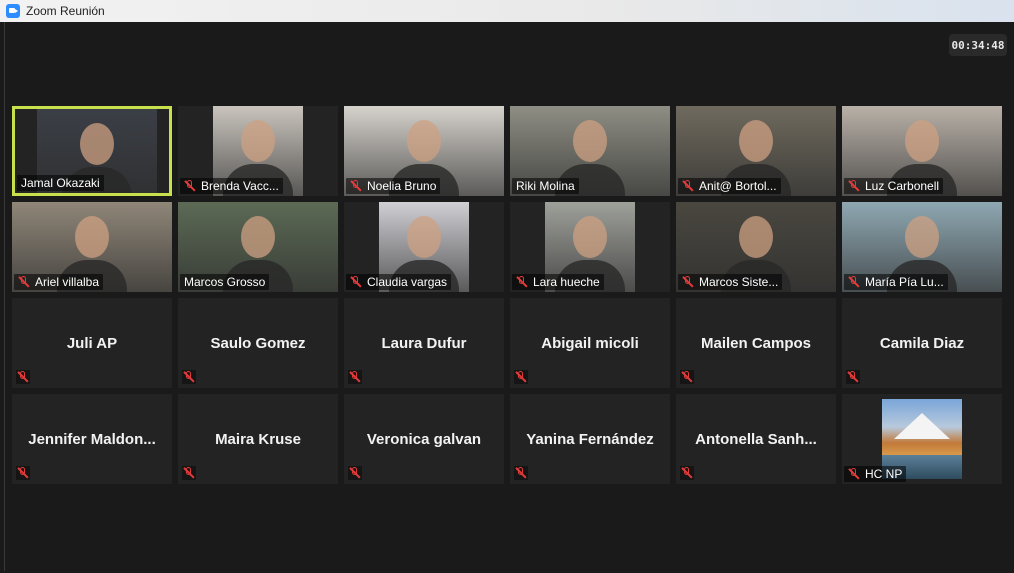 The image size is (1014, 573). Describe the element at coordinates (65, 11) in the screenshot. I see `window-title: Zoom Reunión` at that location.